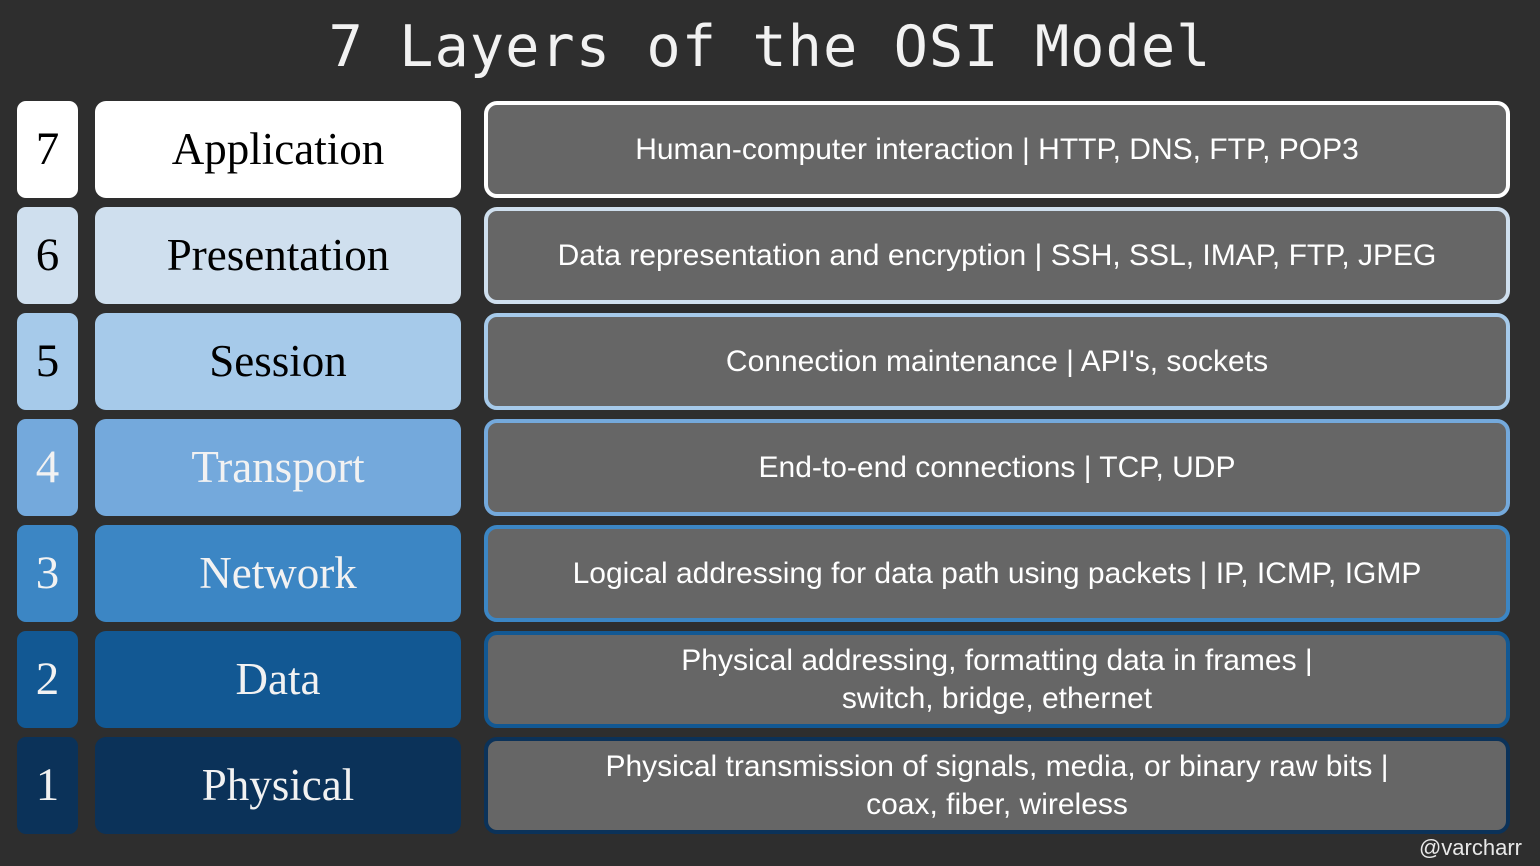  What do you see at coordinates (47, 785) in the screenshot?
I see `layer-number-badge: 1` at bounding box center [47, 785].